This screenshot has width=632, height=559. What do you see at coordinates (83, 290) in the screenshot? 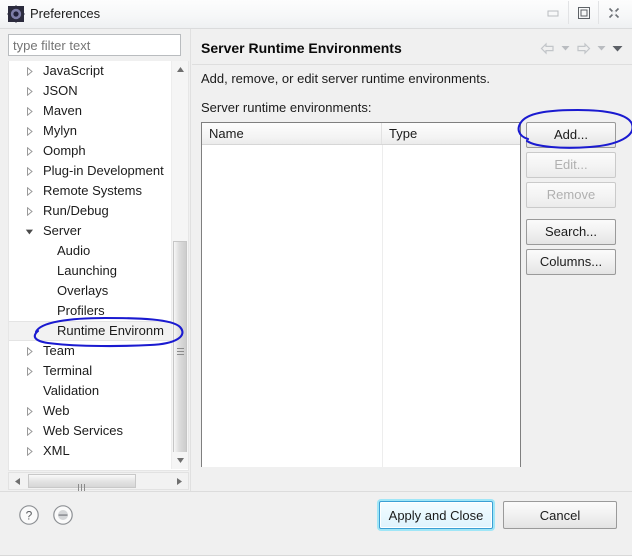
I see `tree-item-label: Overlays` at bounding box center [83, 290].